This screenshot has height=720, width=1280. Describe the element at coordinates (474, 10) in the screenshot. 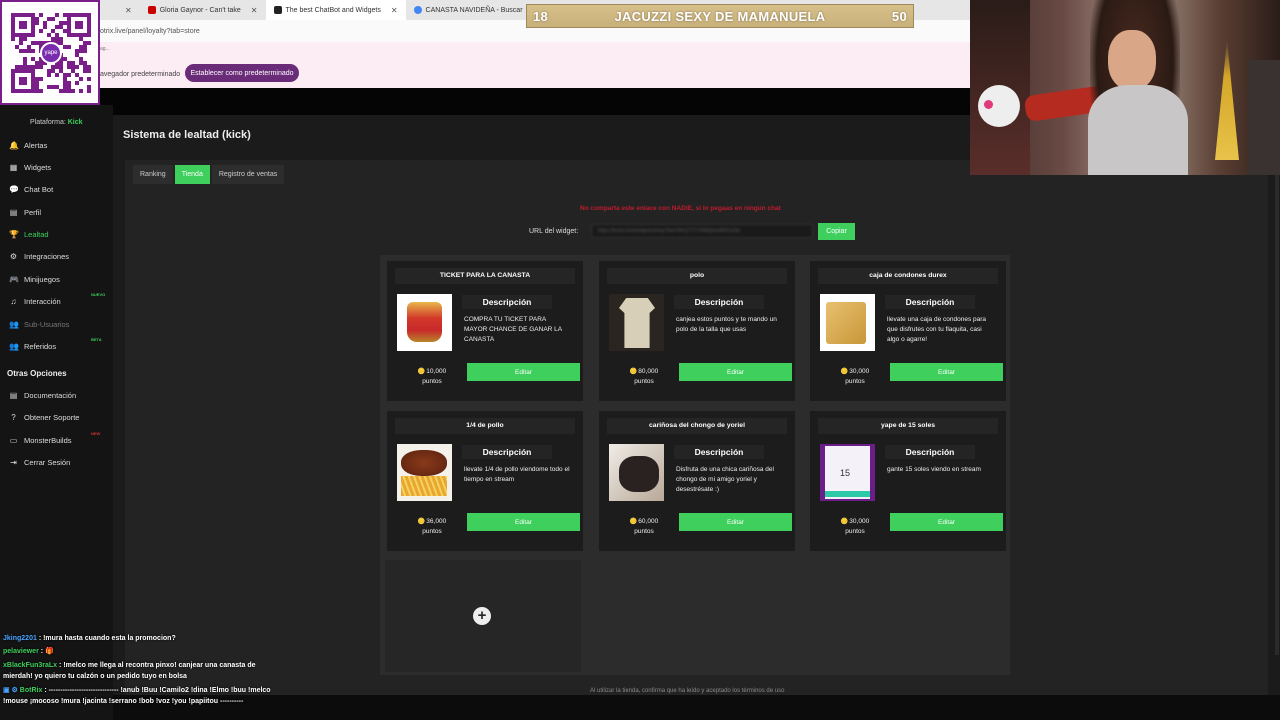

I see `tab-label: CANASTA NAVIDEÑA - Buscar` at that location.